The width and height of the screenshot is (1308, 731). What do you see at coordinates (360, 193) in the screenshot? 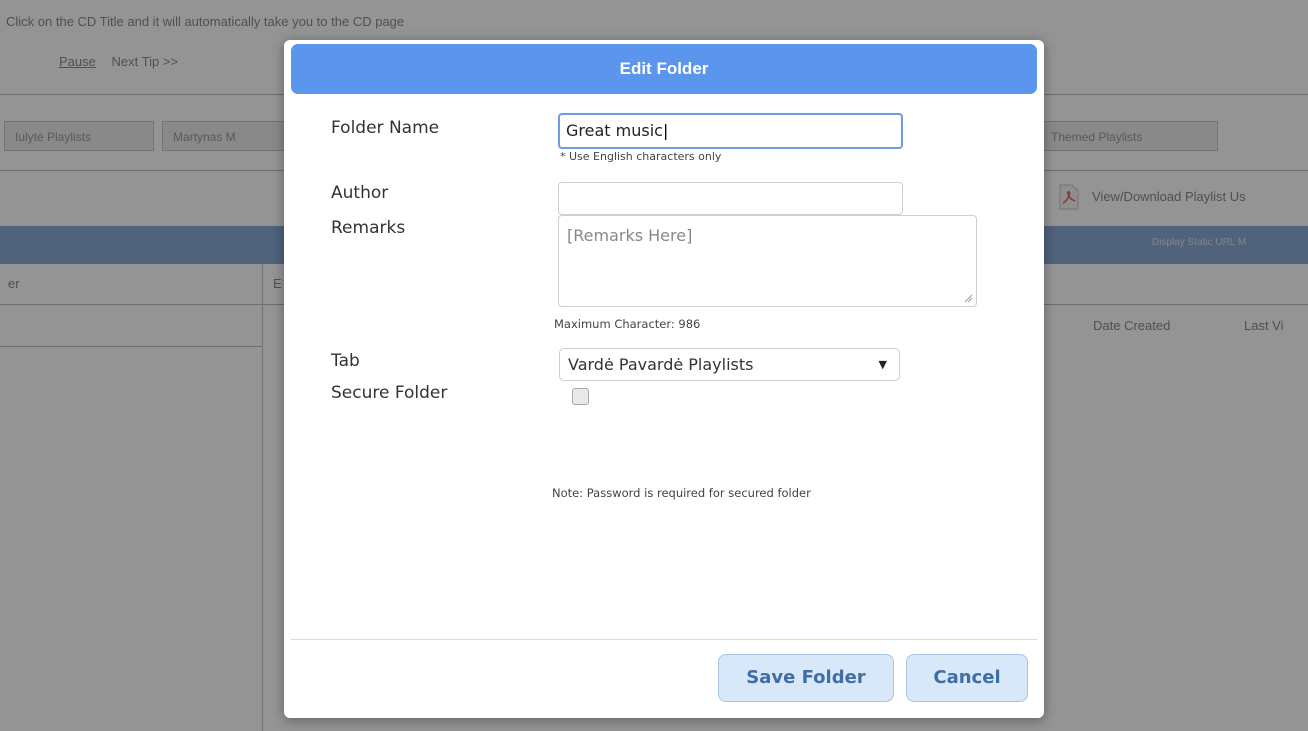
I see `author-label: Author` at bounding box center [360, 193].